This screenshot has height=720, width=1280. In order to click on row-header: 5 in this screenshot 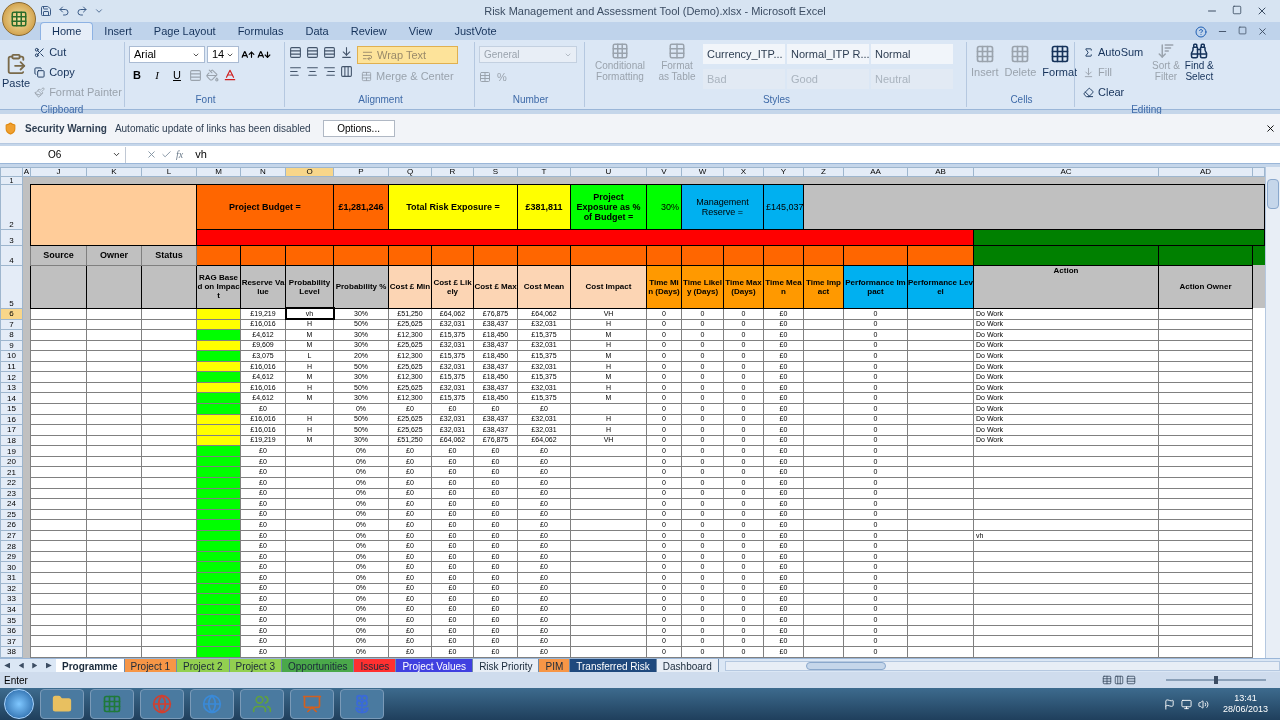, I will do `click(11, 287)`.